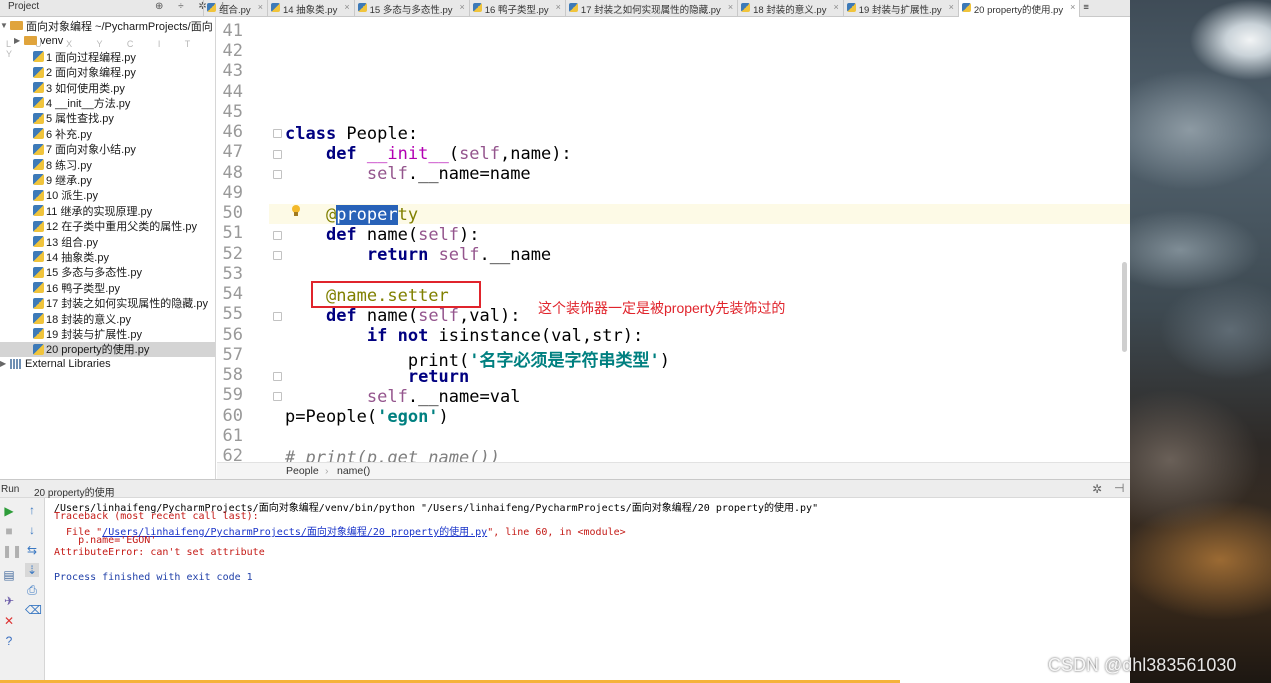 The height and width of the screenshot is (683, 1271). I want to click on rerun-icon: ▶, so click(9, 511).